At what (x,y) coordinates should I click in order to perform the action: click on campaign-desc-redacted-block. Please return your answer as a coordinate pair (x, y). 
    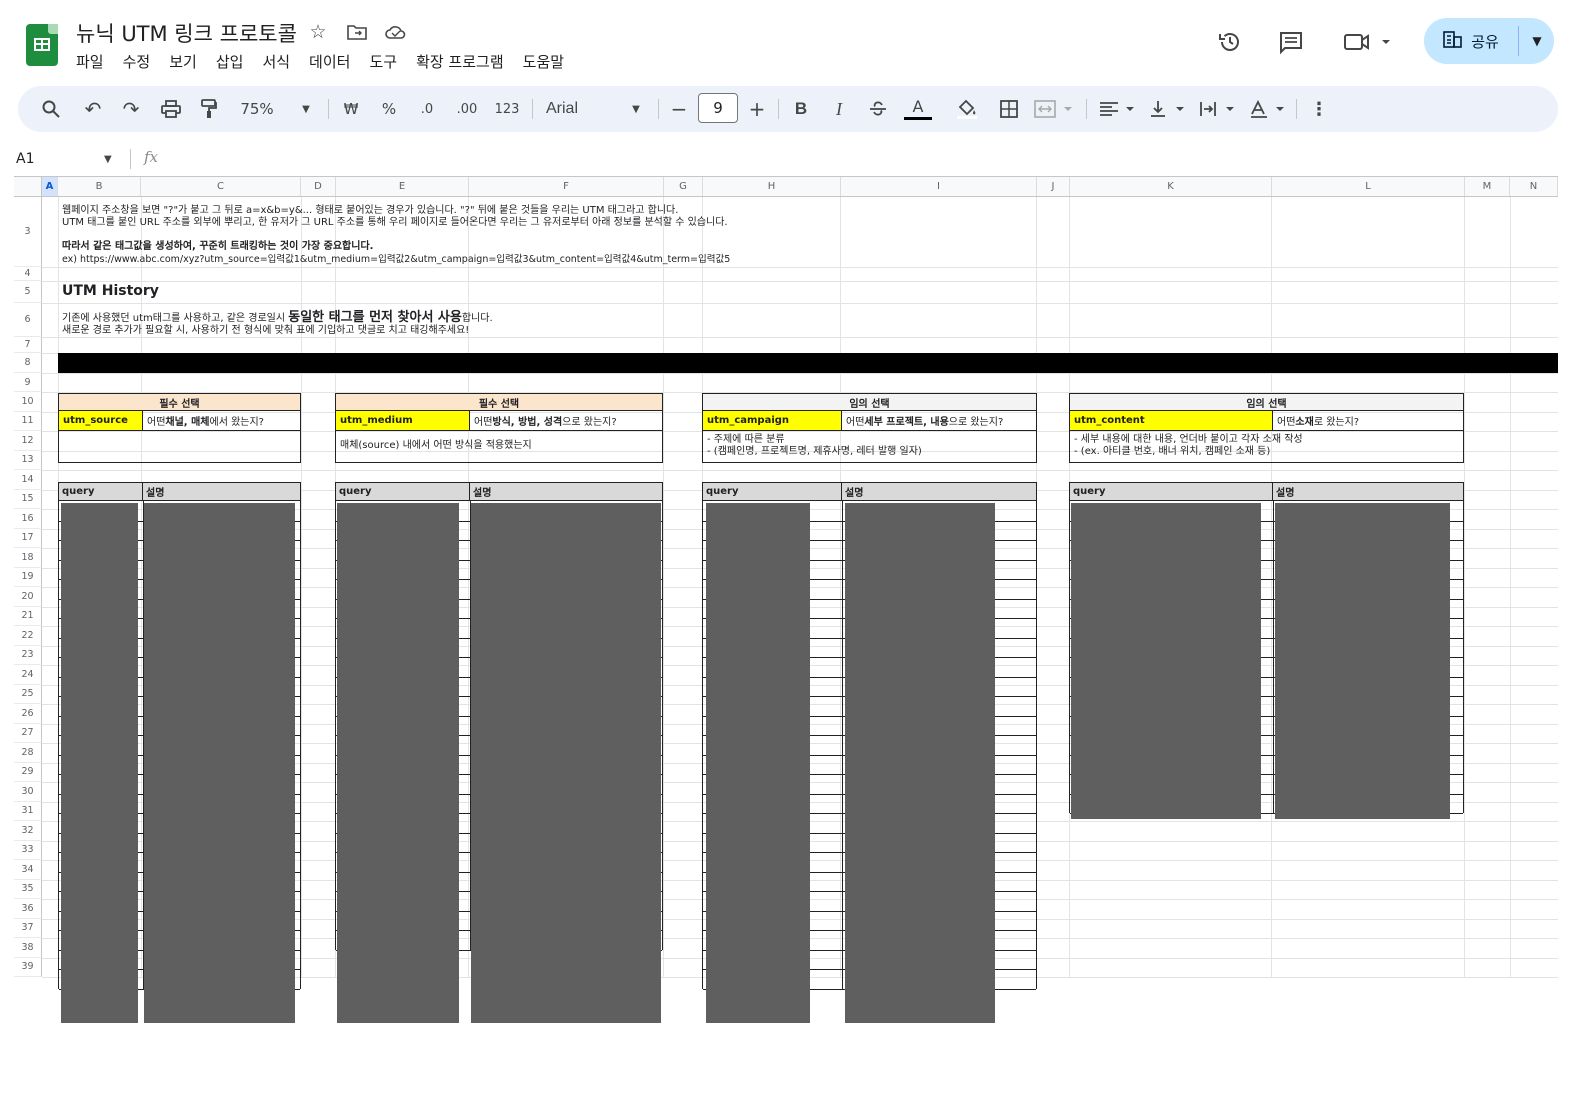
    Looking at the image, I should click on (920, 763).